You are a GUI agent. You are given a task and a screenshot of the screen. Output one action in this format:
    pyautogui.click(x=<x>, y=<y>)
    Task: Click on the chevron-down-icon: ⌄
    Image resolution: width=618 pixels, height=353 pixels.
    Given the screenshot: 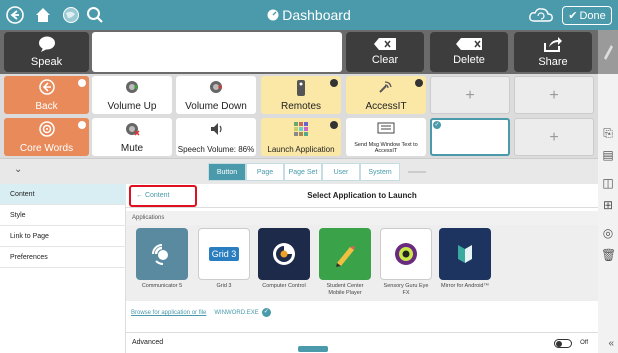 What is the action you would take?
    pyautogui.click(x=18, y=169)
    